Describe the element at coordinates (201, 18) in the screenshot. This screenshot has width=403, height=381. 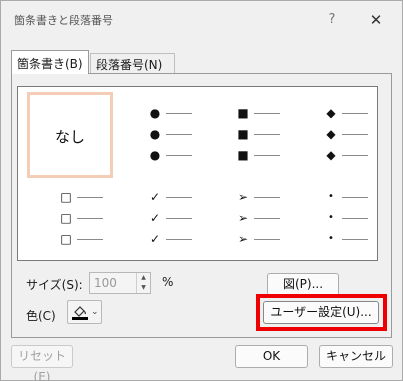
I see `title-bar: 箇条書きと段落番号 ? ✕` at that location.